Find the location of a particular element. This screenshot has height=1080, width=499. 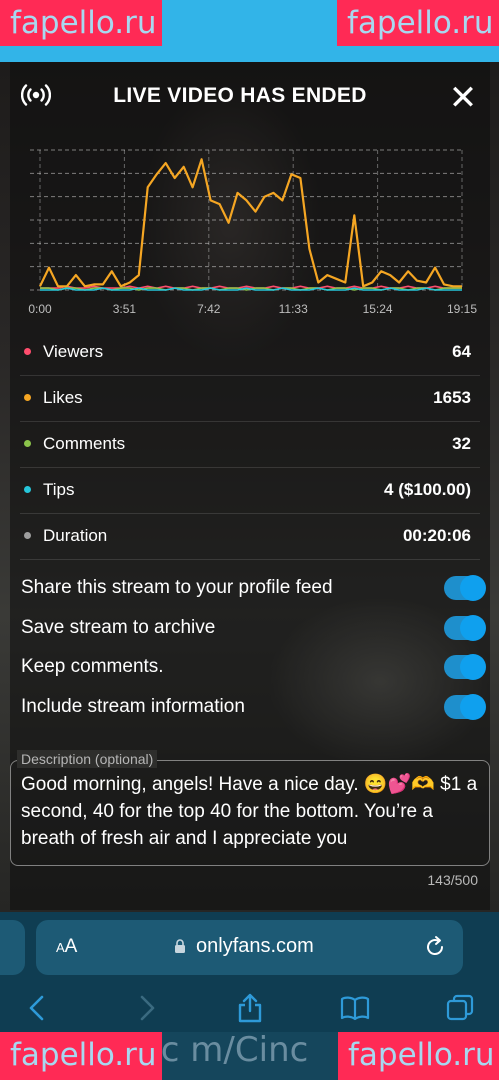

stat-row-duration: Duration 00:20:06 is located at coordinates (250, 536).